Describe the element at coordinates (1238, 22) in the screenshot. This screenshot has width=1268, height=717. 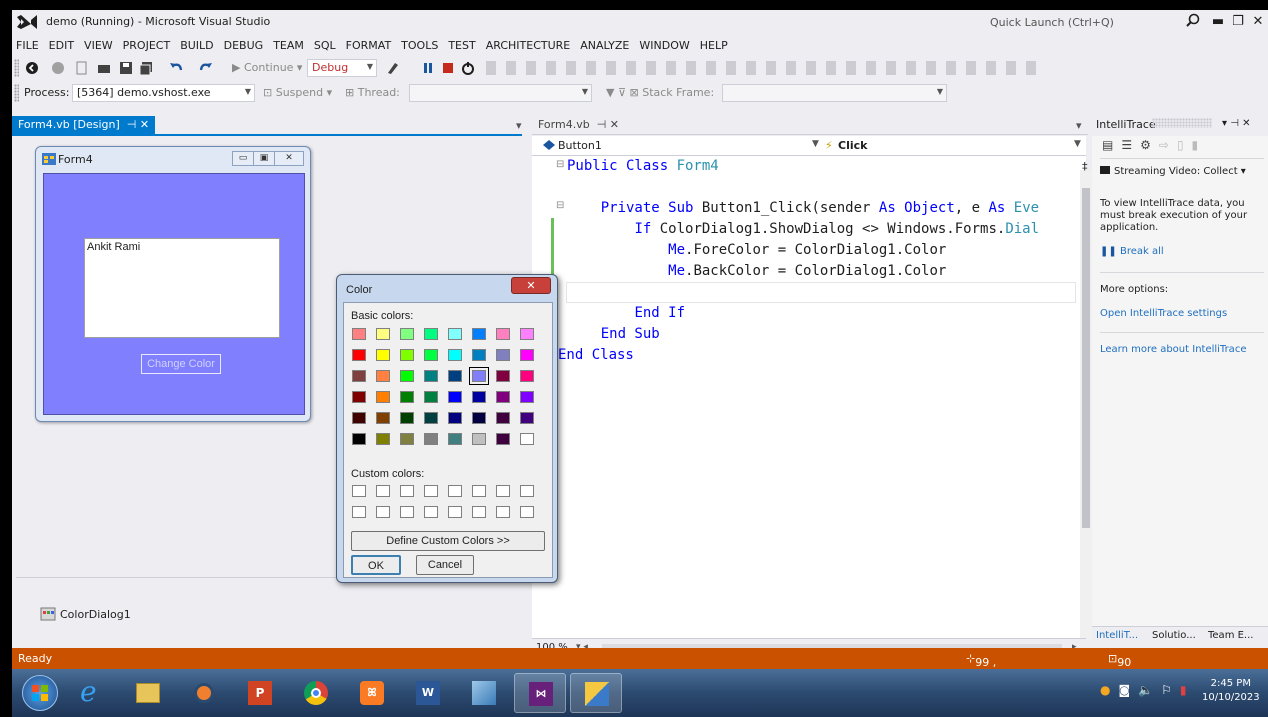
I see `restore-button: ❐` at that location.